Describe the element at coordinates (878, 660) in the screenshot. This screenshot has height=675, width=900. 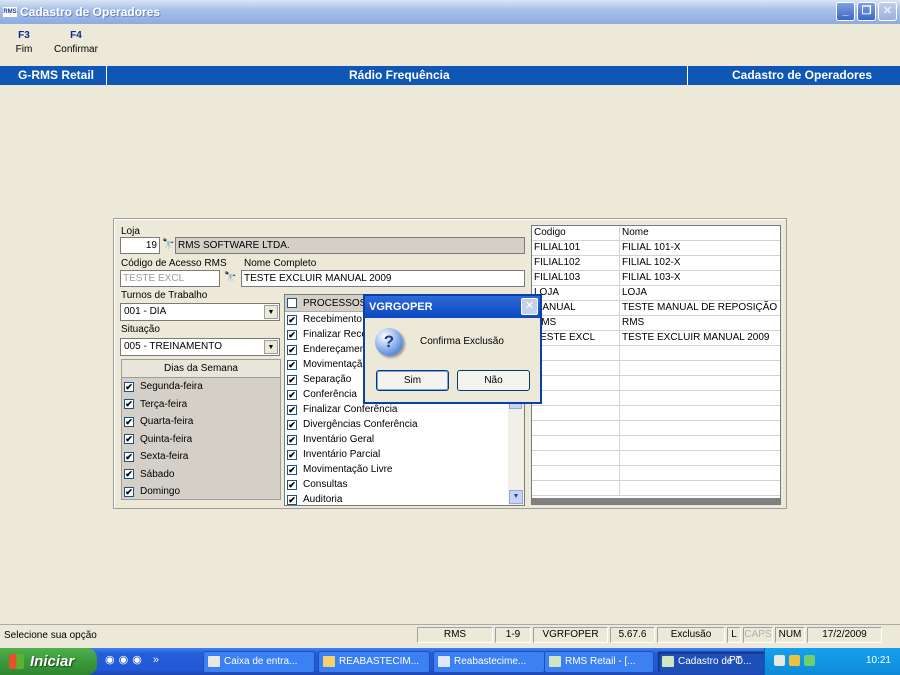
I see `clock: 10:21` at that location.